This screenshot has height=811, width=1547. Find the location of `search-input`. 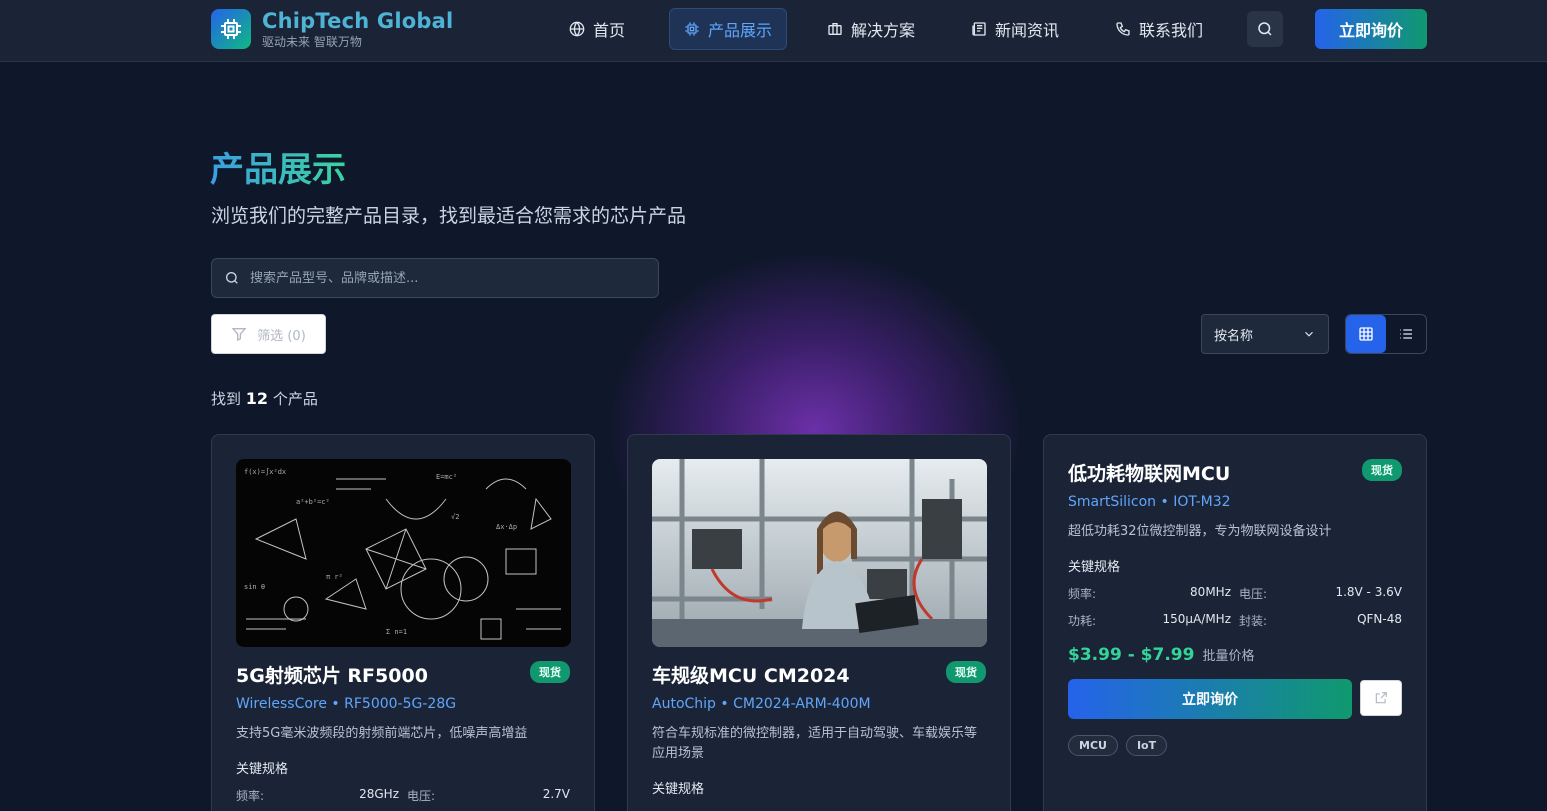

search-input is located at coordinates (440, 278).